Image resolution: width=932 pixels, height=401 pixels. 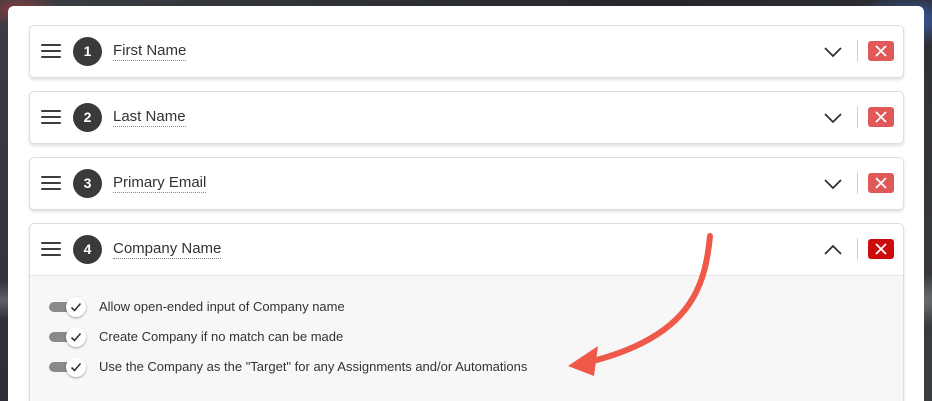 I want to click on field-label: Last Name, so click(x=149, y=117).